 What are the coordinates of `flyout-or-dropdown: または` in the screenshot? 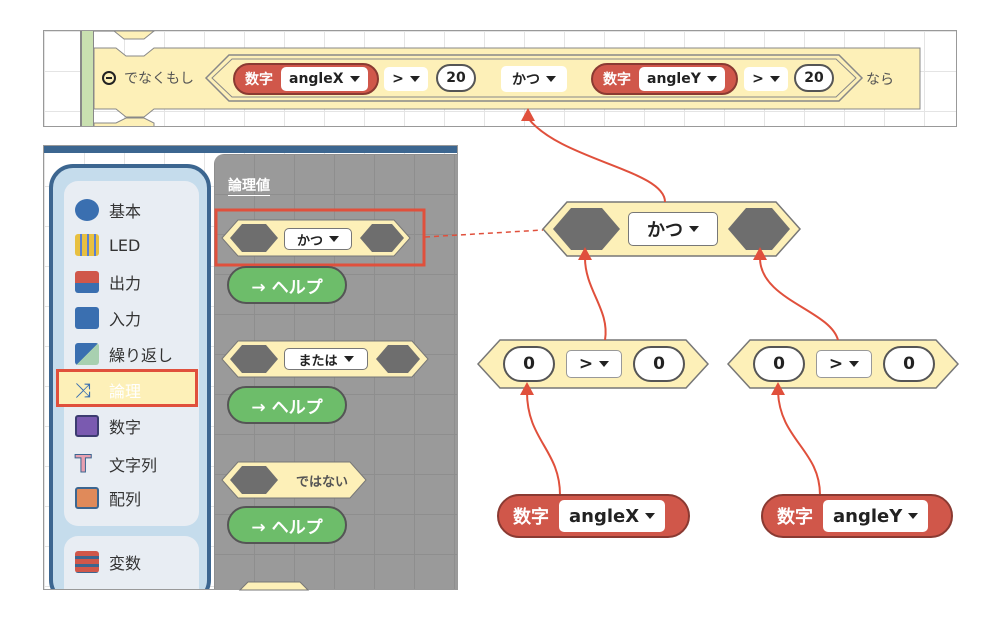 It's located at (326, 359).